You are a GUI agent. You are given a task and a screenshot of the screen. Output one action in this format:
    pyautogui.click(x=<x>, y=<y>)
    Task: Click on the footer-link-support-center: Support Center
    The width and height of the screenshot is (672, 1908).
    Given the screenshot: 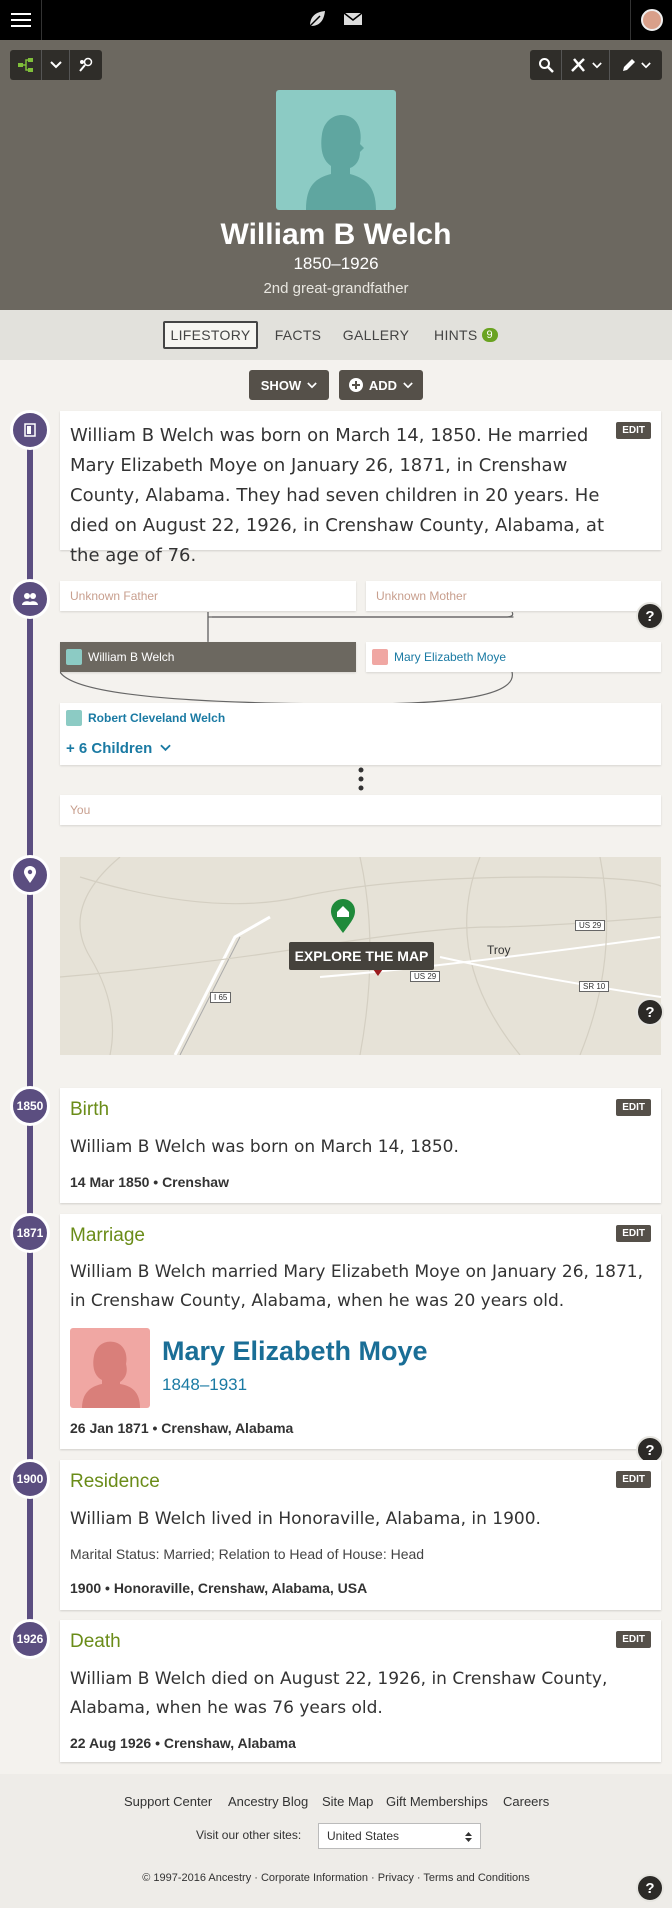 What is the action you would take?
    pyautogui.click(x=168, y=1801)
    